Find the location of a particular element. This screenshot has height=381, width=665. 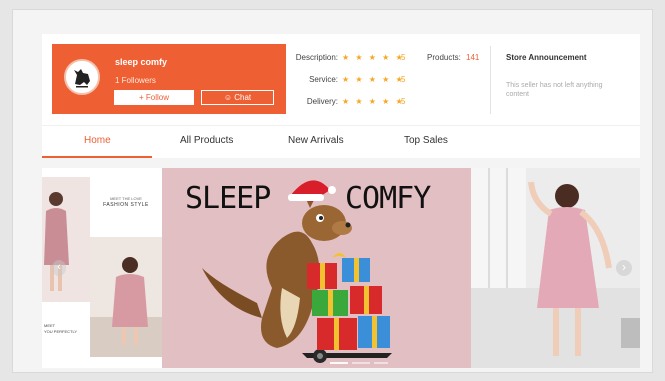

products-count: 141 is located at coordinates (472, 57).